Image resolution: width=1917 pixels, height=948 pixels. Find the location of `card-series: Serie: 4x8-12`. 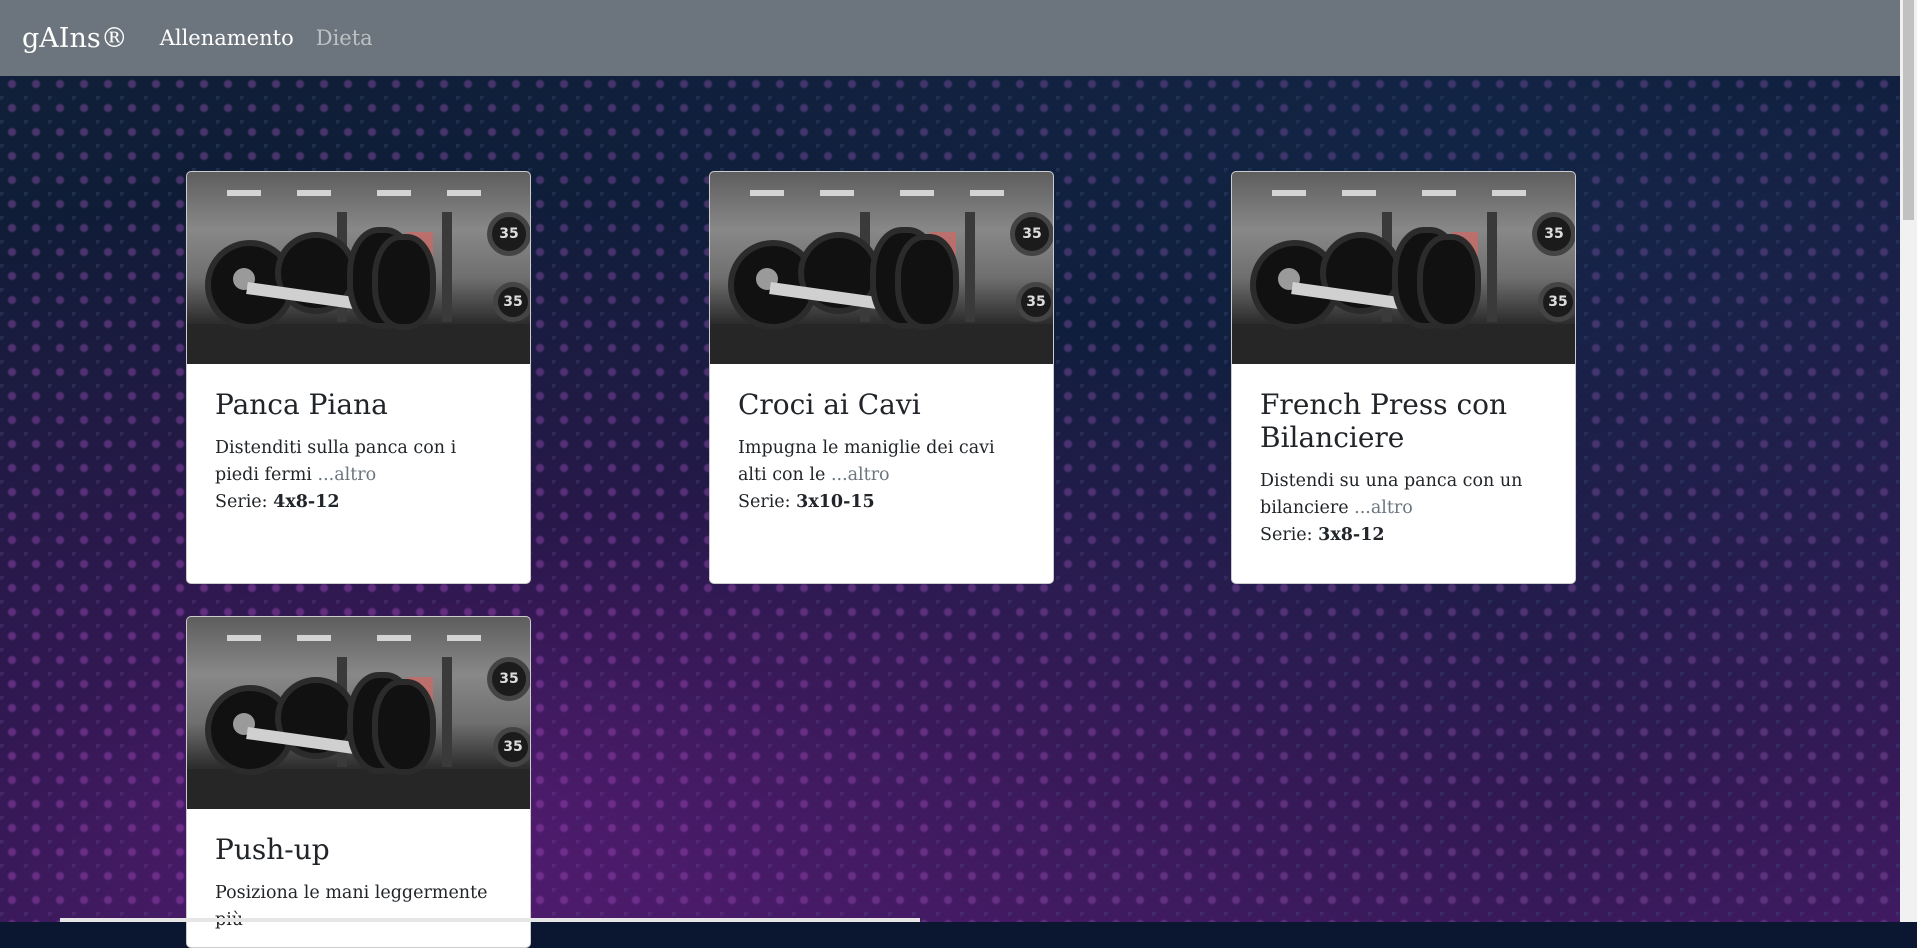

card-series: Serie: 4x8-12 is located at coordinates (277, 502).